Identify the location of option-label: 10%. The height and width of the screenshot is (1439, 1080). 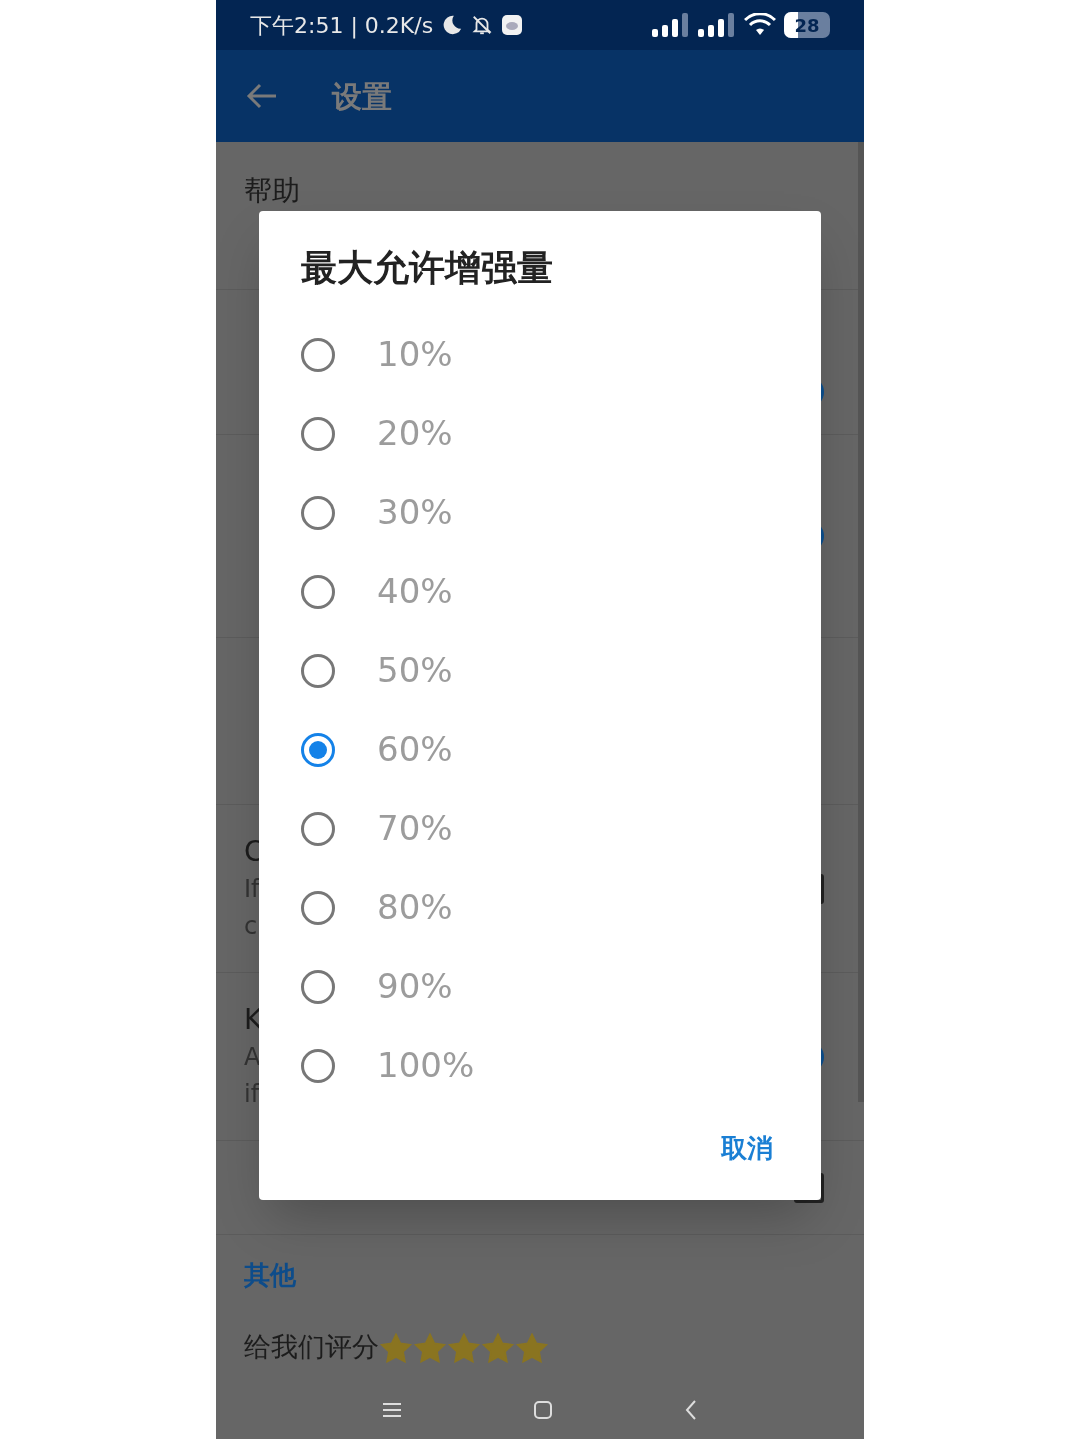
(415, 354).